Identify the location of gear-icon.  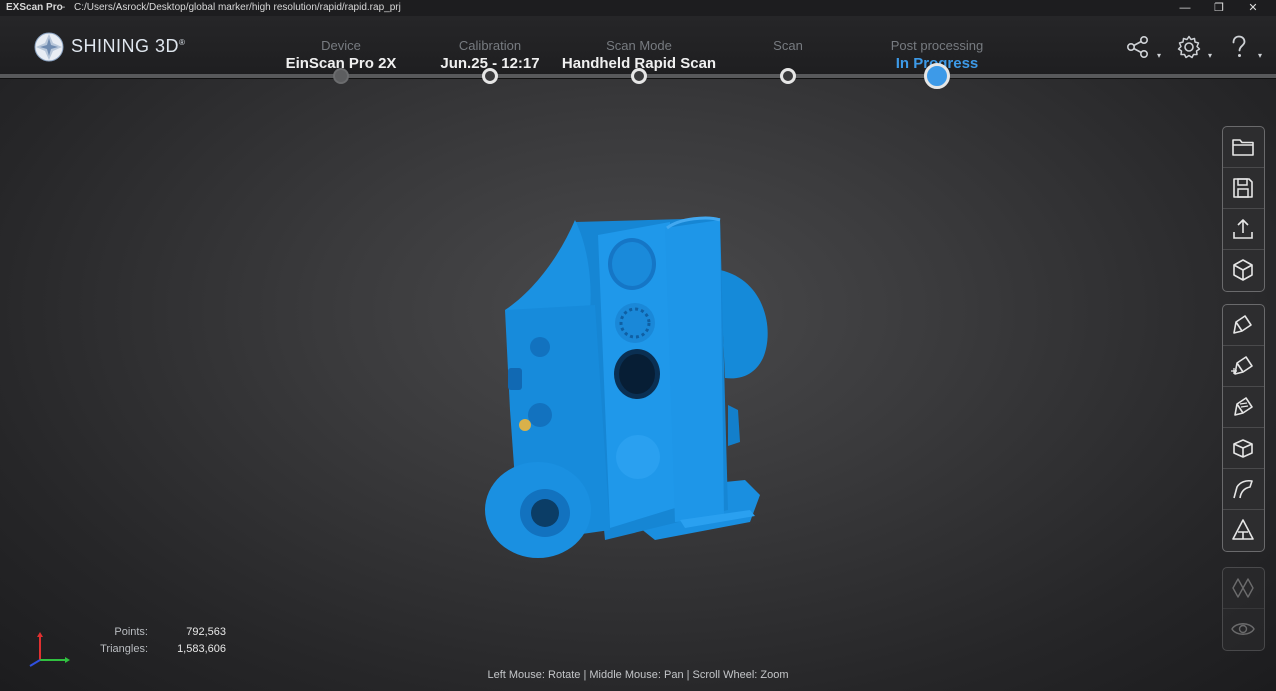
(1189, 47).